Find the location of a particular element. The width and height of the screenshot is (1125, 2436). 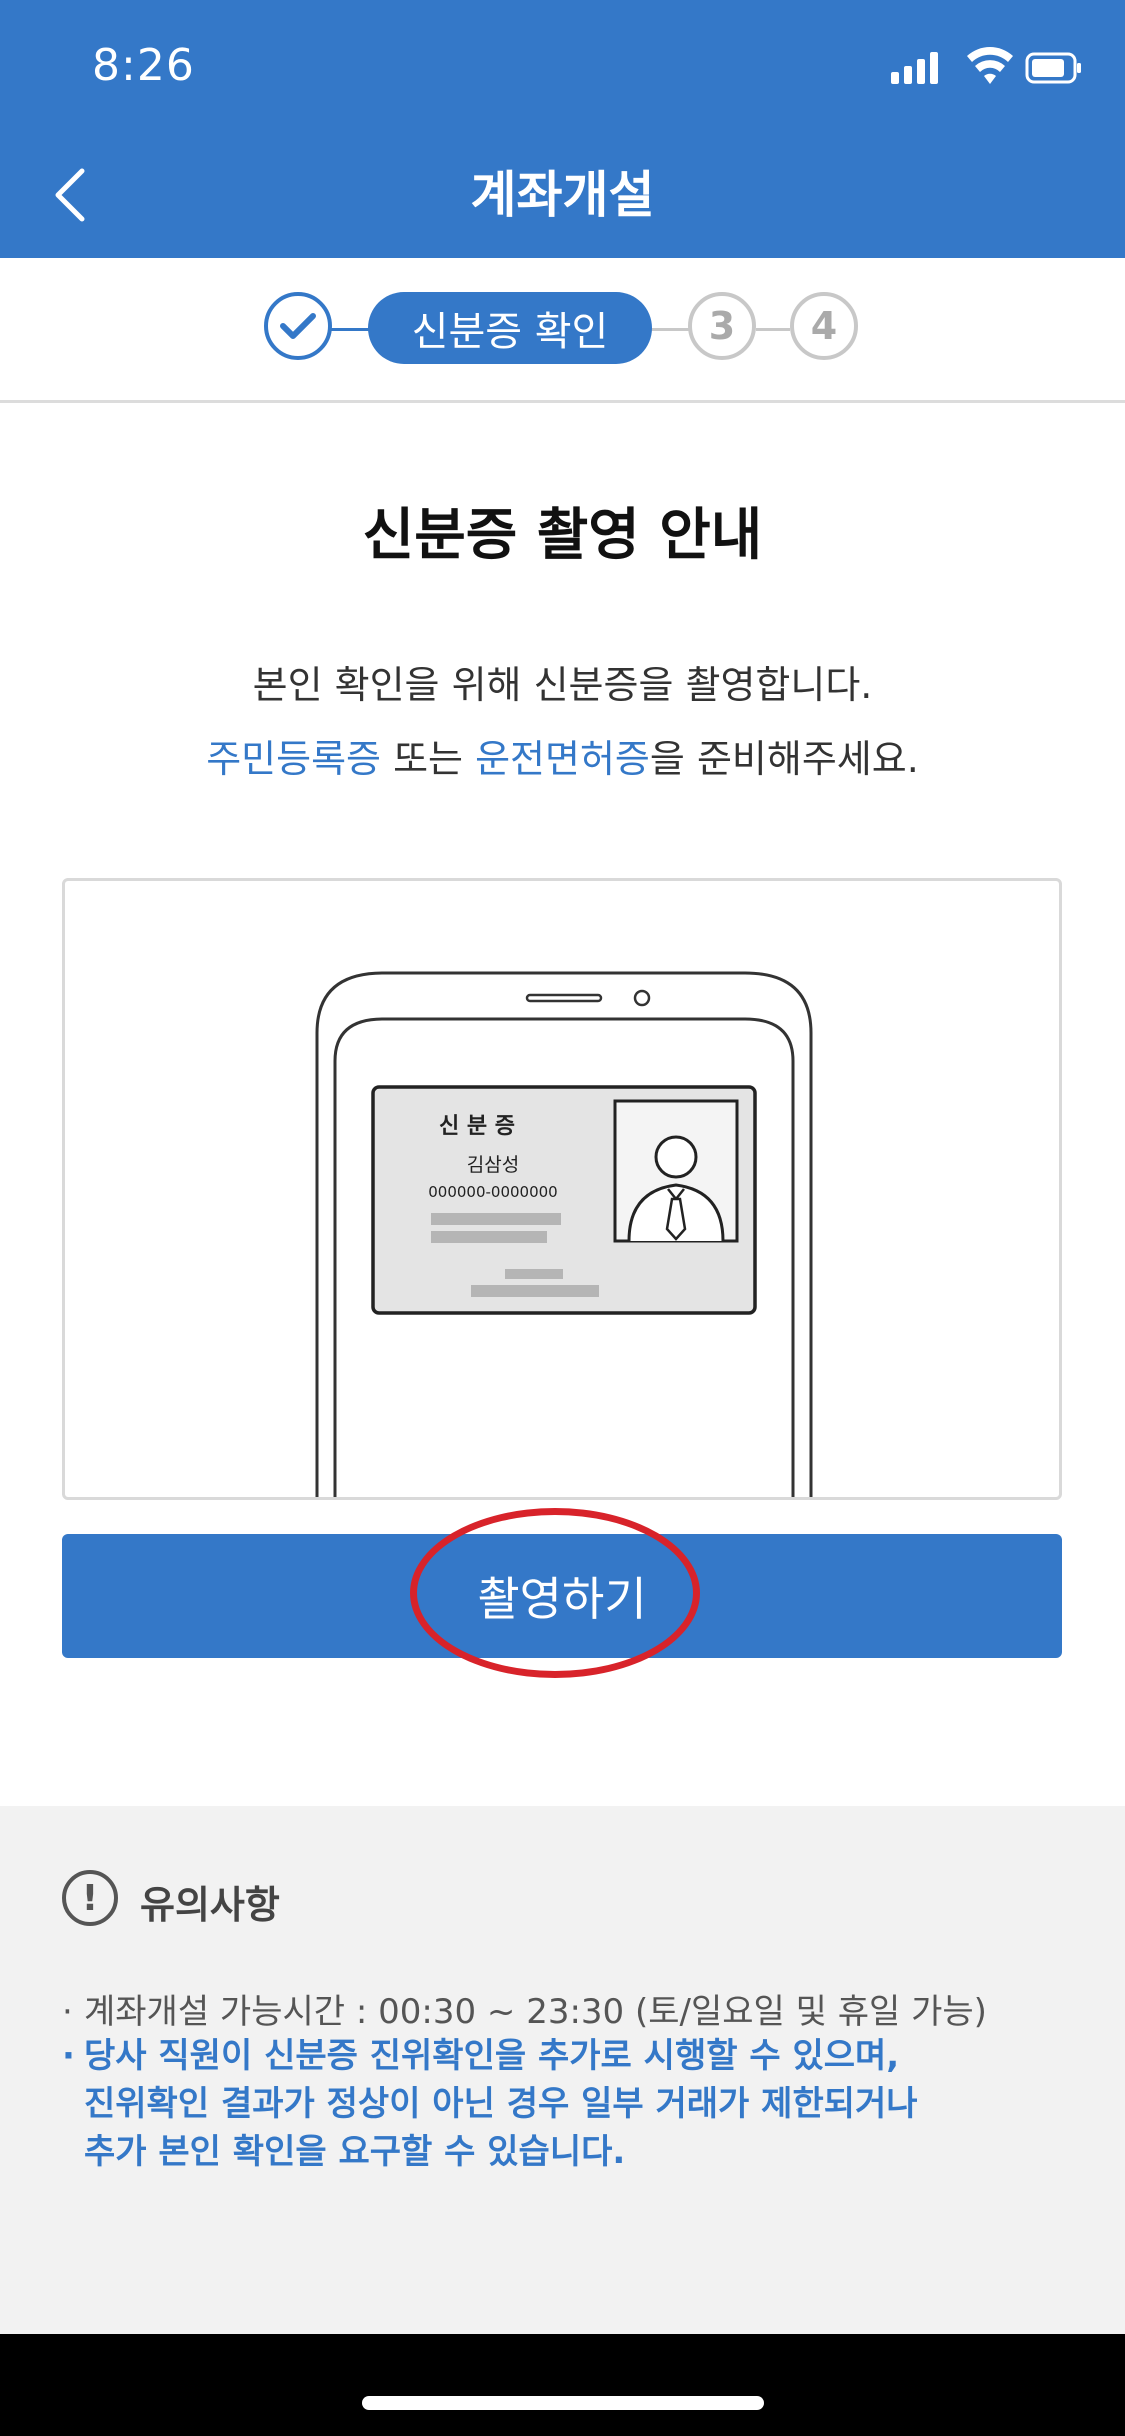

step-2-active: 신분증 확인 is located at coordinates (510, 328).